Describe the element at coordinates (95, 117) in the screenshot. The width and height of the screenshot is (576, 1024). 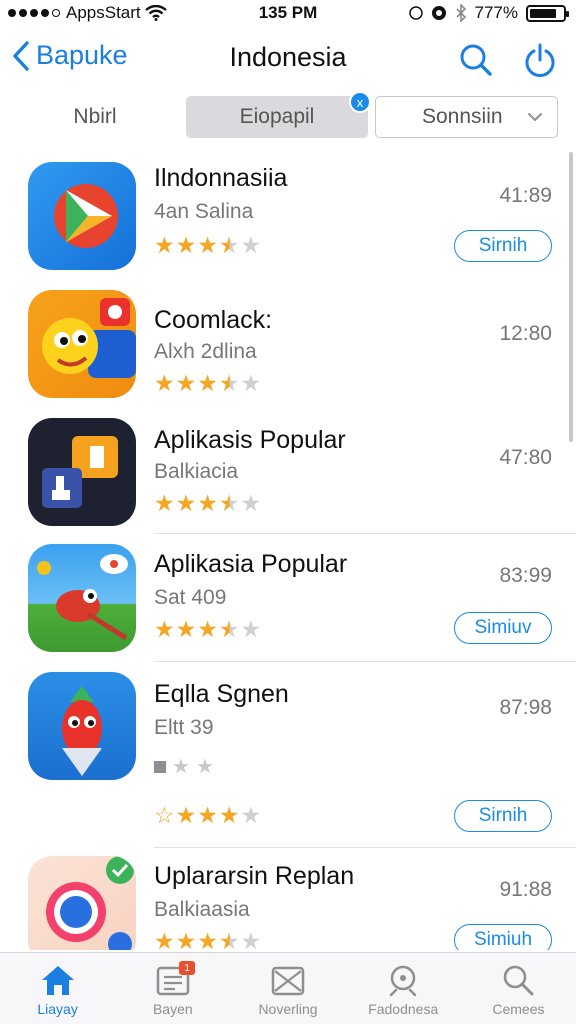
I see `segment-tab-first: Nbirl` at that location.